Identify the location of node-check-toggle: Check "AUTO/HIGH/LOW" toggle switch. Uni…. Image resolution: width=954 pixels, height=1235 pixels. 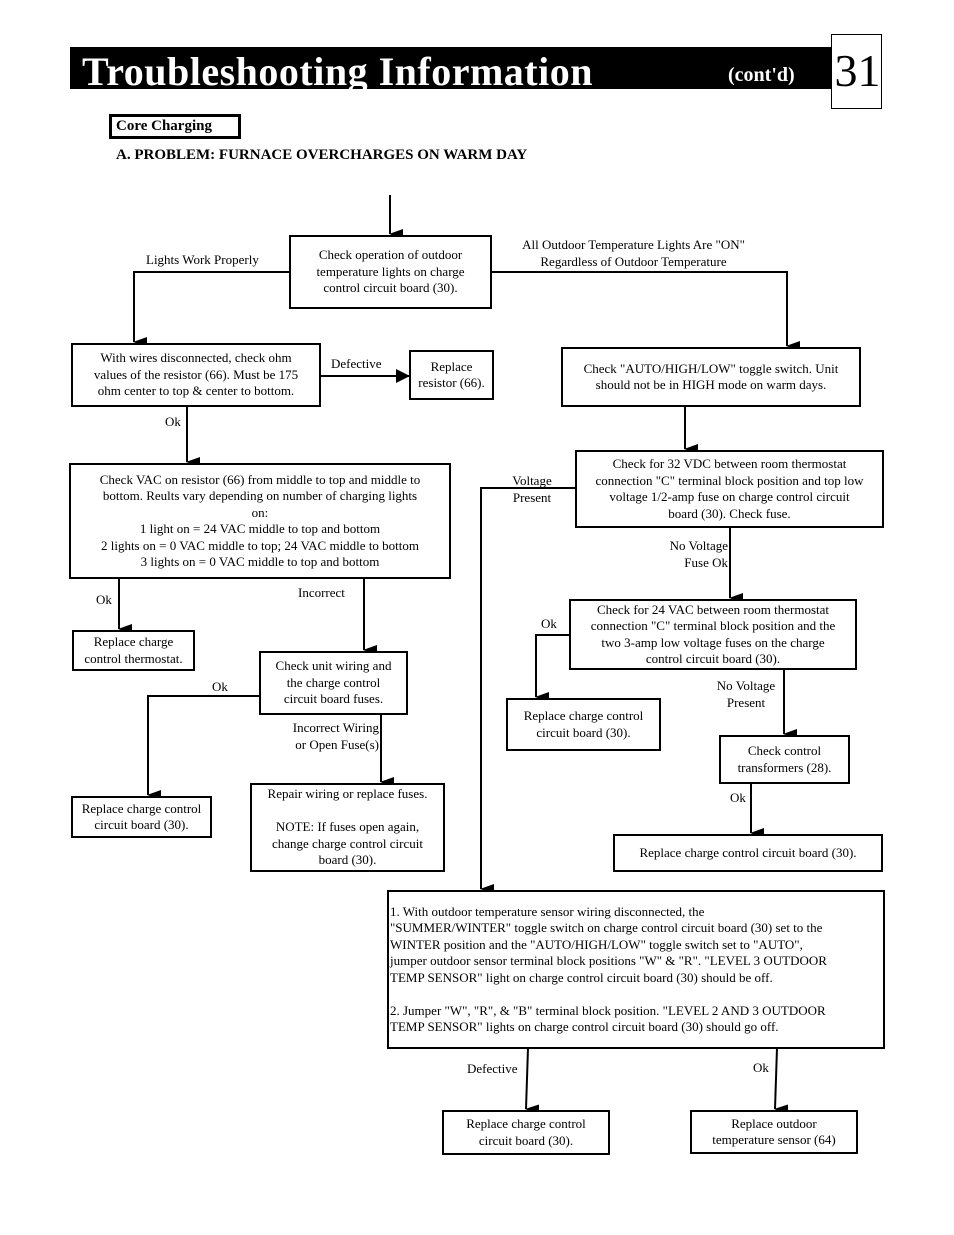
(711, 377).